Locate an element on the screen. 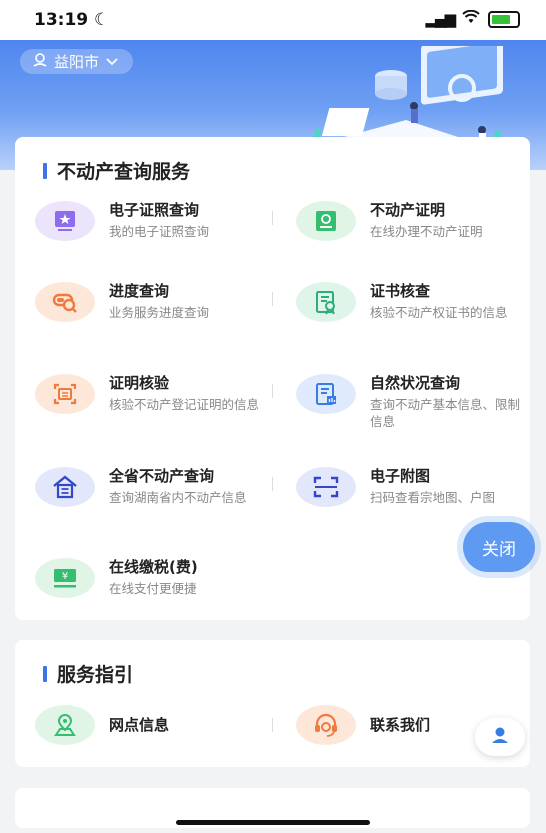 The image size is (546, 833). guide-name: 联系我们 is located at coordinates (400, 725).